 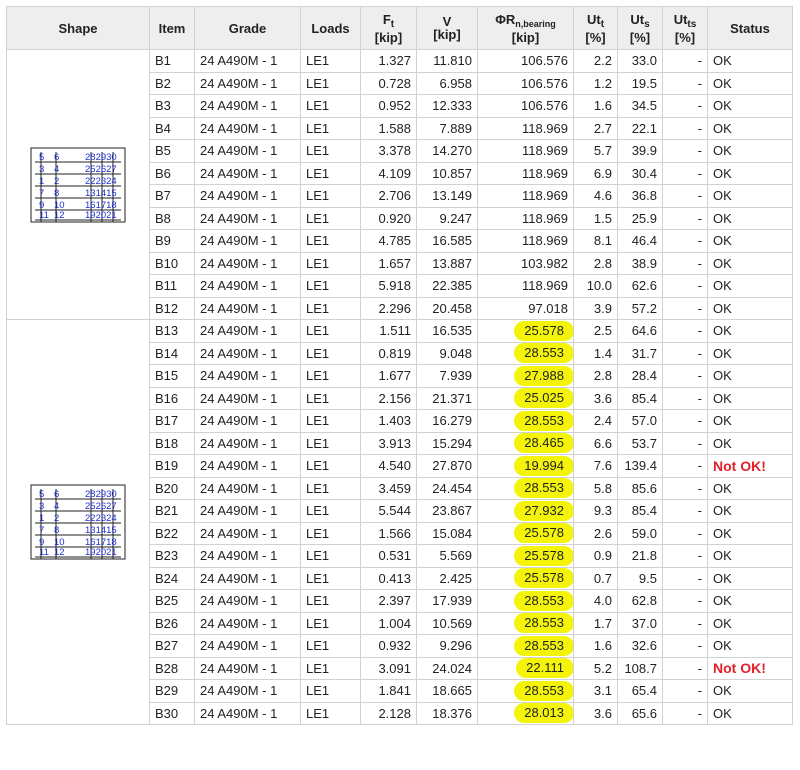 I want to click on phirn-cell-value: 28.013, so click(x=543, y=713).